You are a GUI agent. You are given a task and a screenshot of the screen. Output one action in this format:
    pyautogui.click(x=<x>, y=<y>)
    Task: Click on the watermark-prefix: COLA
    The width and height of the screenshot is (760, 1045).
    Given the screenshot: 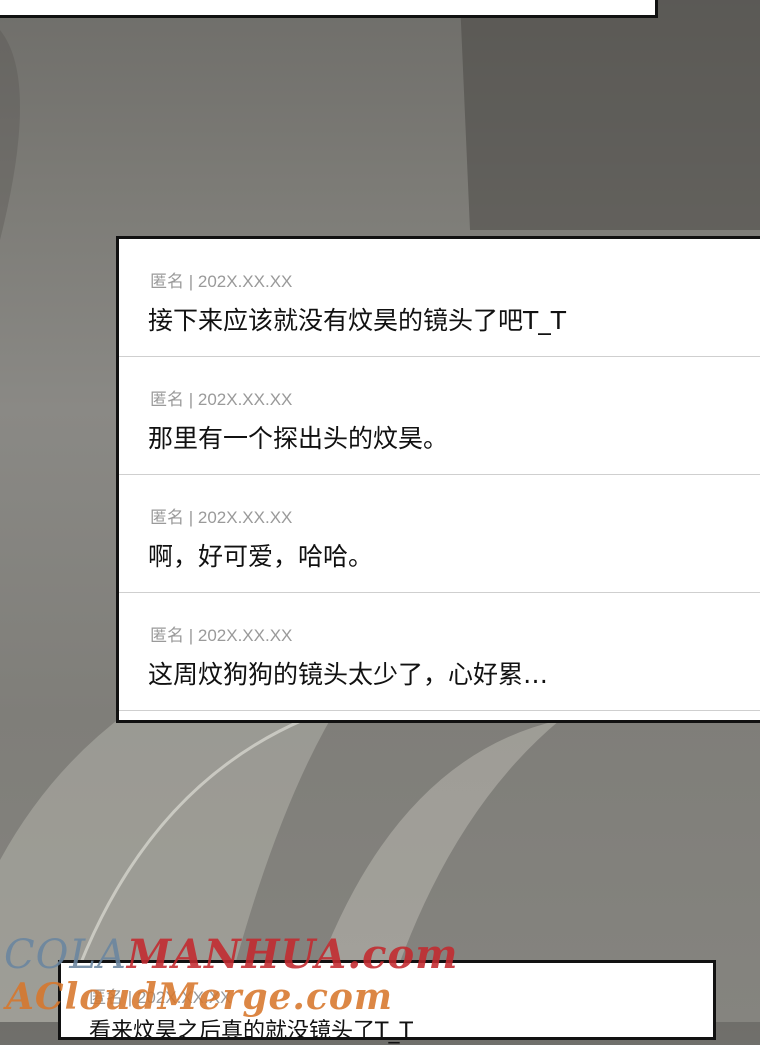 What is the action you would take?
    pyautogui.click(x=65, y=955)
    